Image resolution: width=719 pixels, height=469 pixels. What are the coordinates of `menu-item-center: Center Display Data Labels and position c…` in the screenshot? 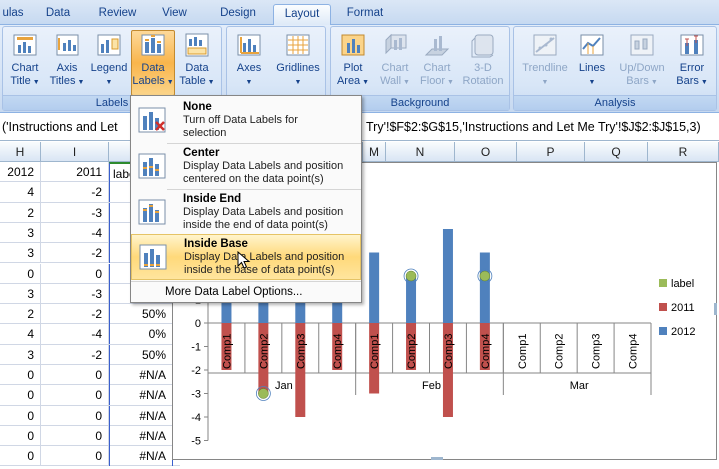 It's located at (246, 166).